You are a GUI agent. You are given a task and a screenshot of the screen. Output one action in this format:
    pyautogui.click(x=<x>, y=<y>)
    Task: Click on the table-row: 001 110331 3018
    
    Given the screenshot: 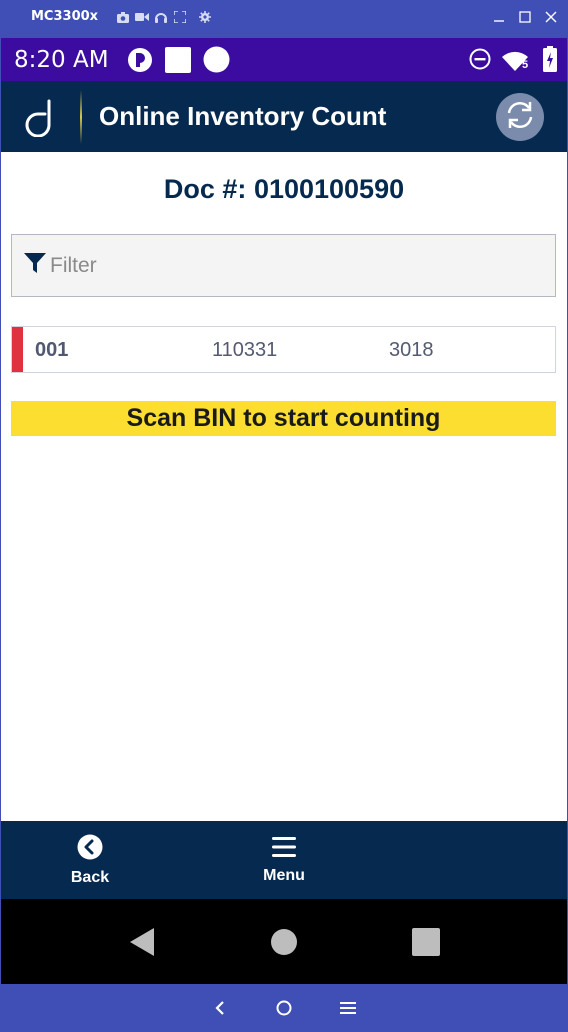 What is the action you would take?
    pyautogui.click(x=283, y=349)
    